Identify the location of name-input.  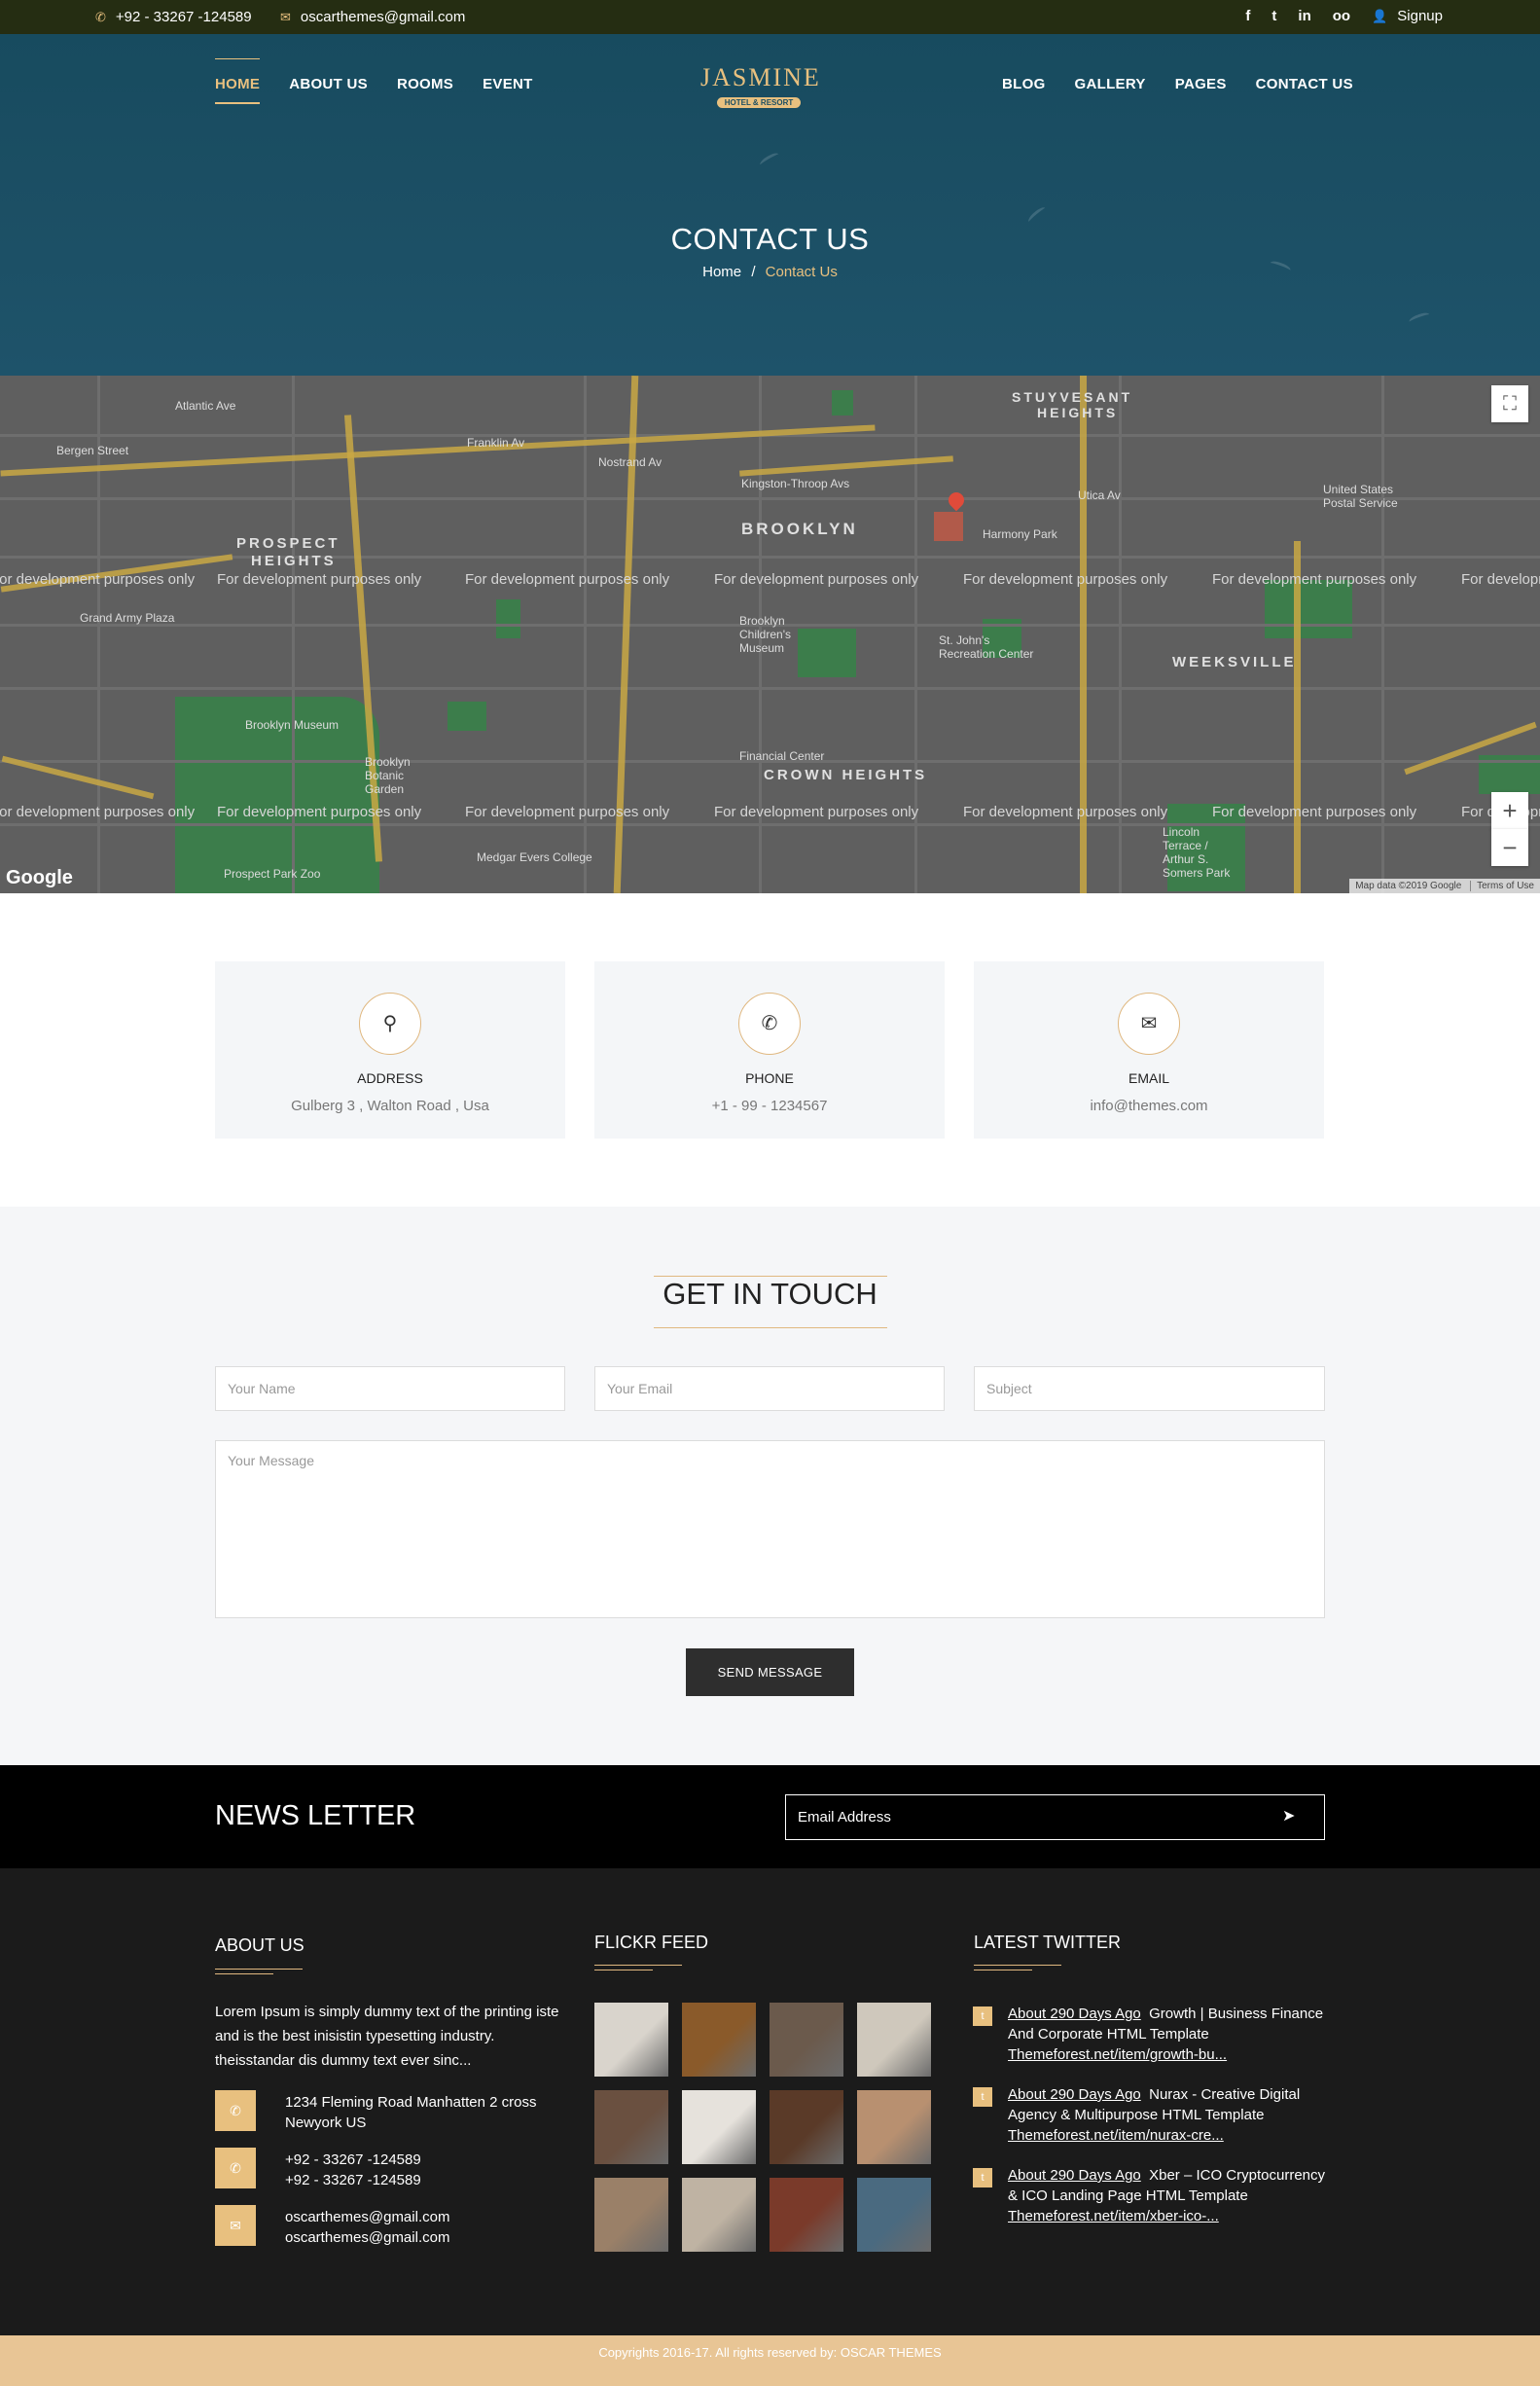
(390, 1388).